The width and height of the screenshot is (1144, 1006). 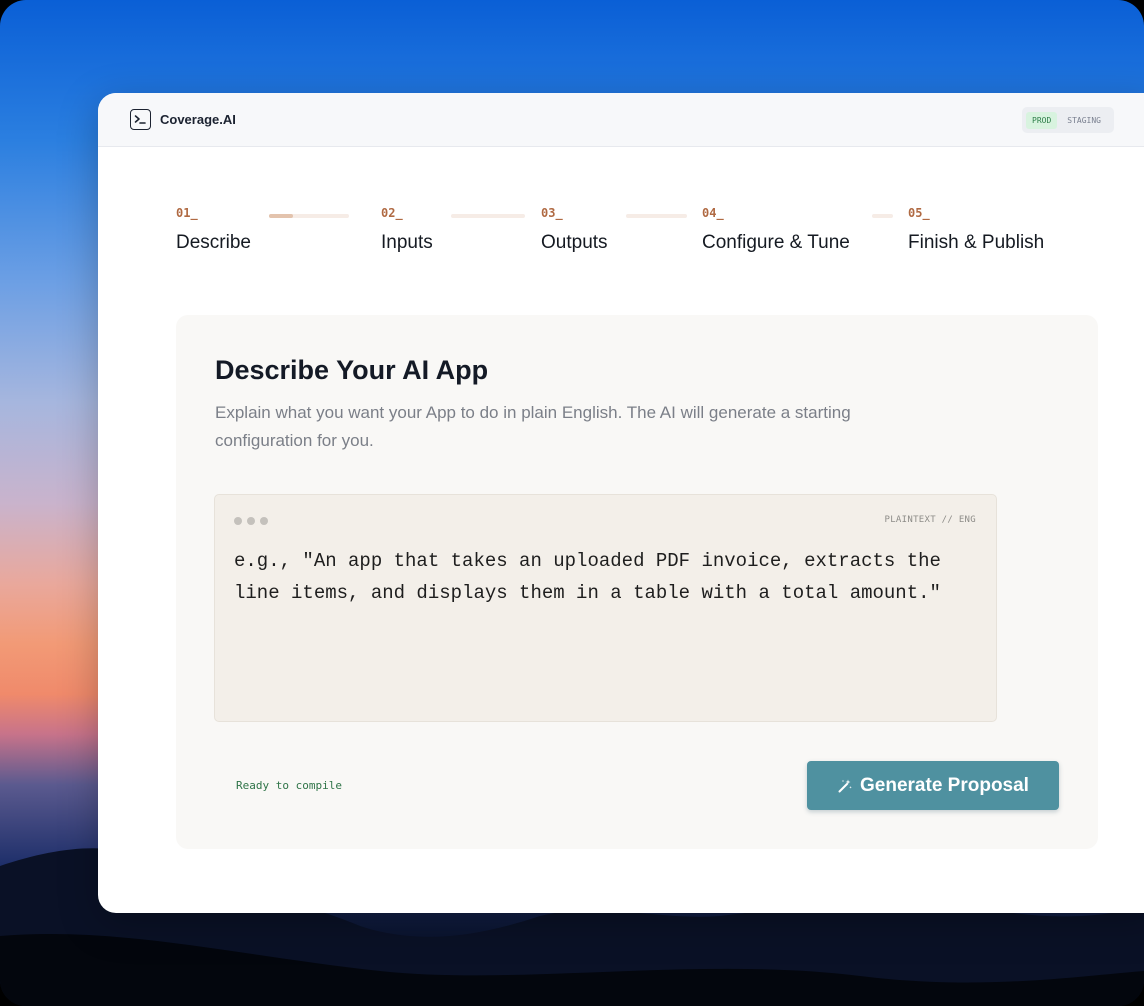 What do you see at coordinates (919, 213) in the screenshot?
I see `step-number: 05_` at bounding box center [919, 213].